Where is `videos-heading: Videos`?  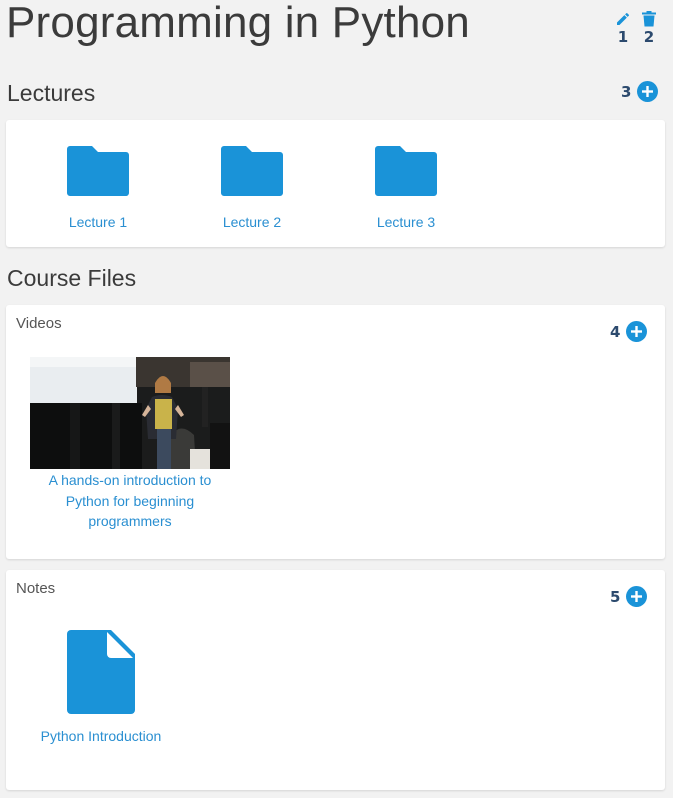 videos-heading: Videos is located at coordinates (39, 323).